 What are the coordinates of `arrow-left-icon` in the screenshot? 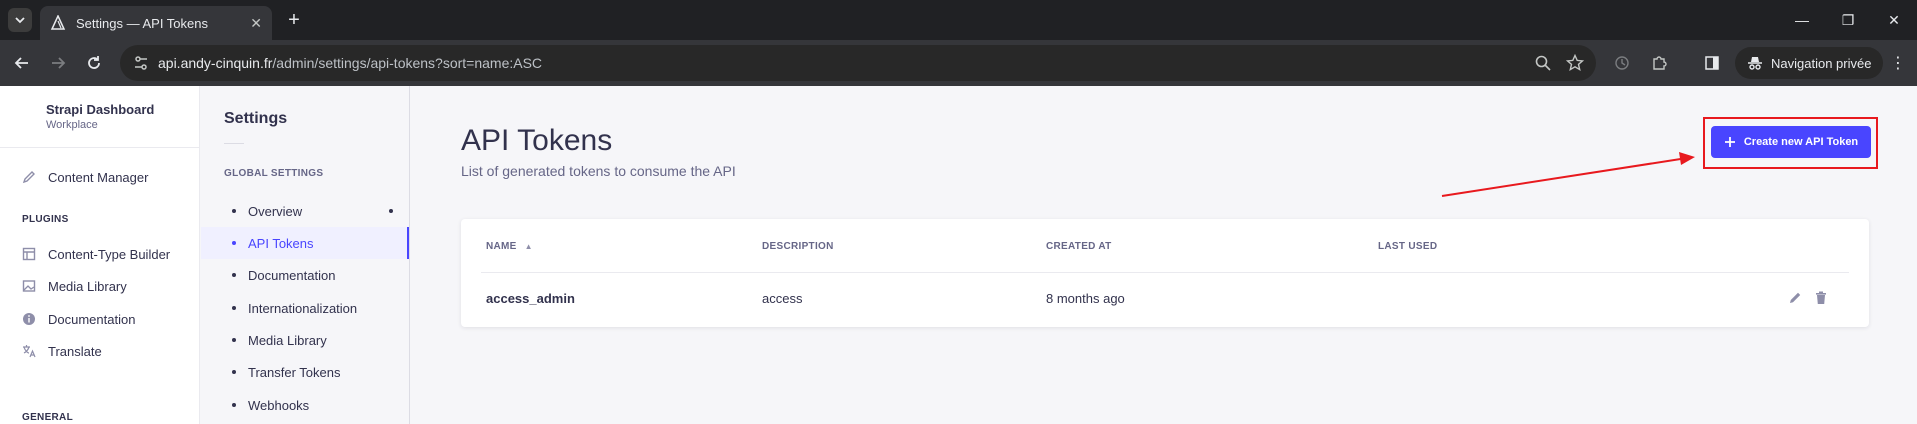 It's located at (21, 63).